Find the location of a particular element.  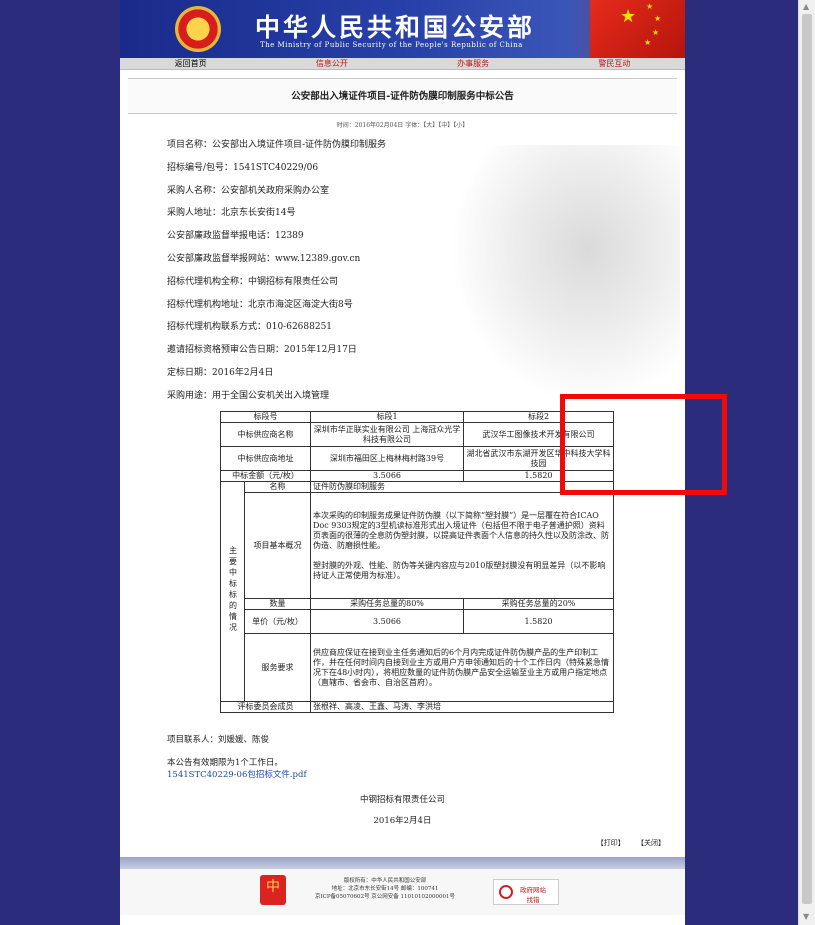

row-label-committee: 评标委员会成员 is located at coordinates (265, 707).